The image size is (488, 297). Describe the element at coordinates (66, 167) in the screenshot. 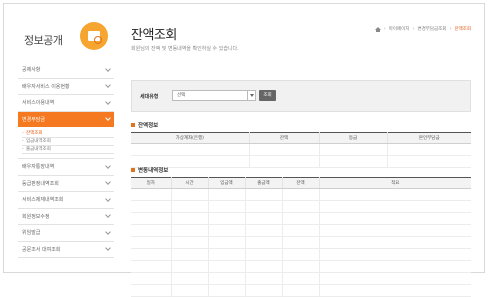

I see `sidebar-item-link: 배우자통장내역` at that location.